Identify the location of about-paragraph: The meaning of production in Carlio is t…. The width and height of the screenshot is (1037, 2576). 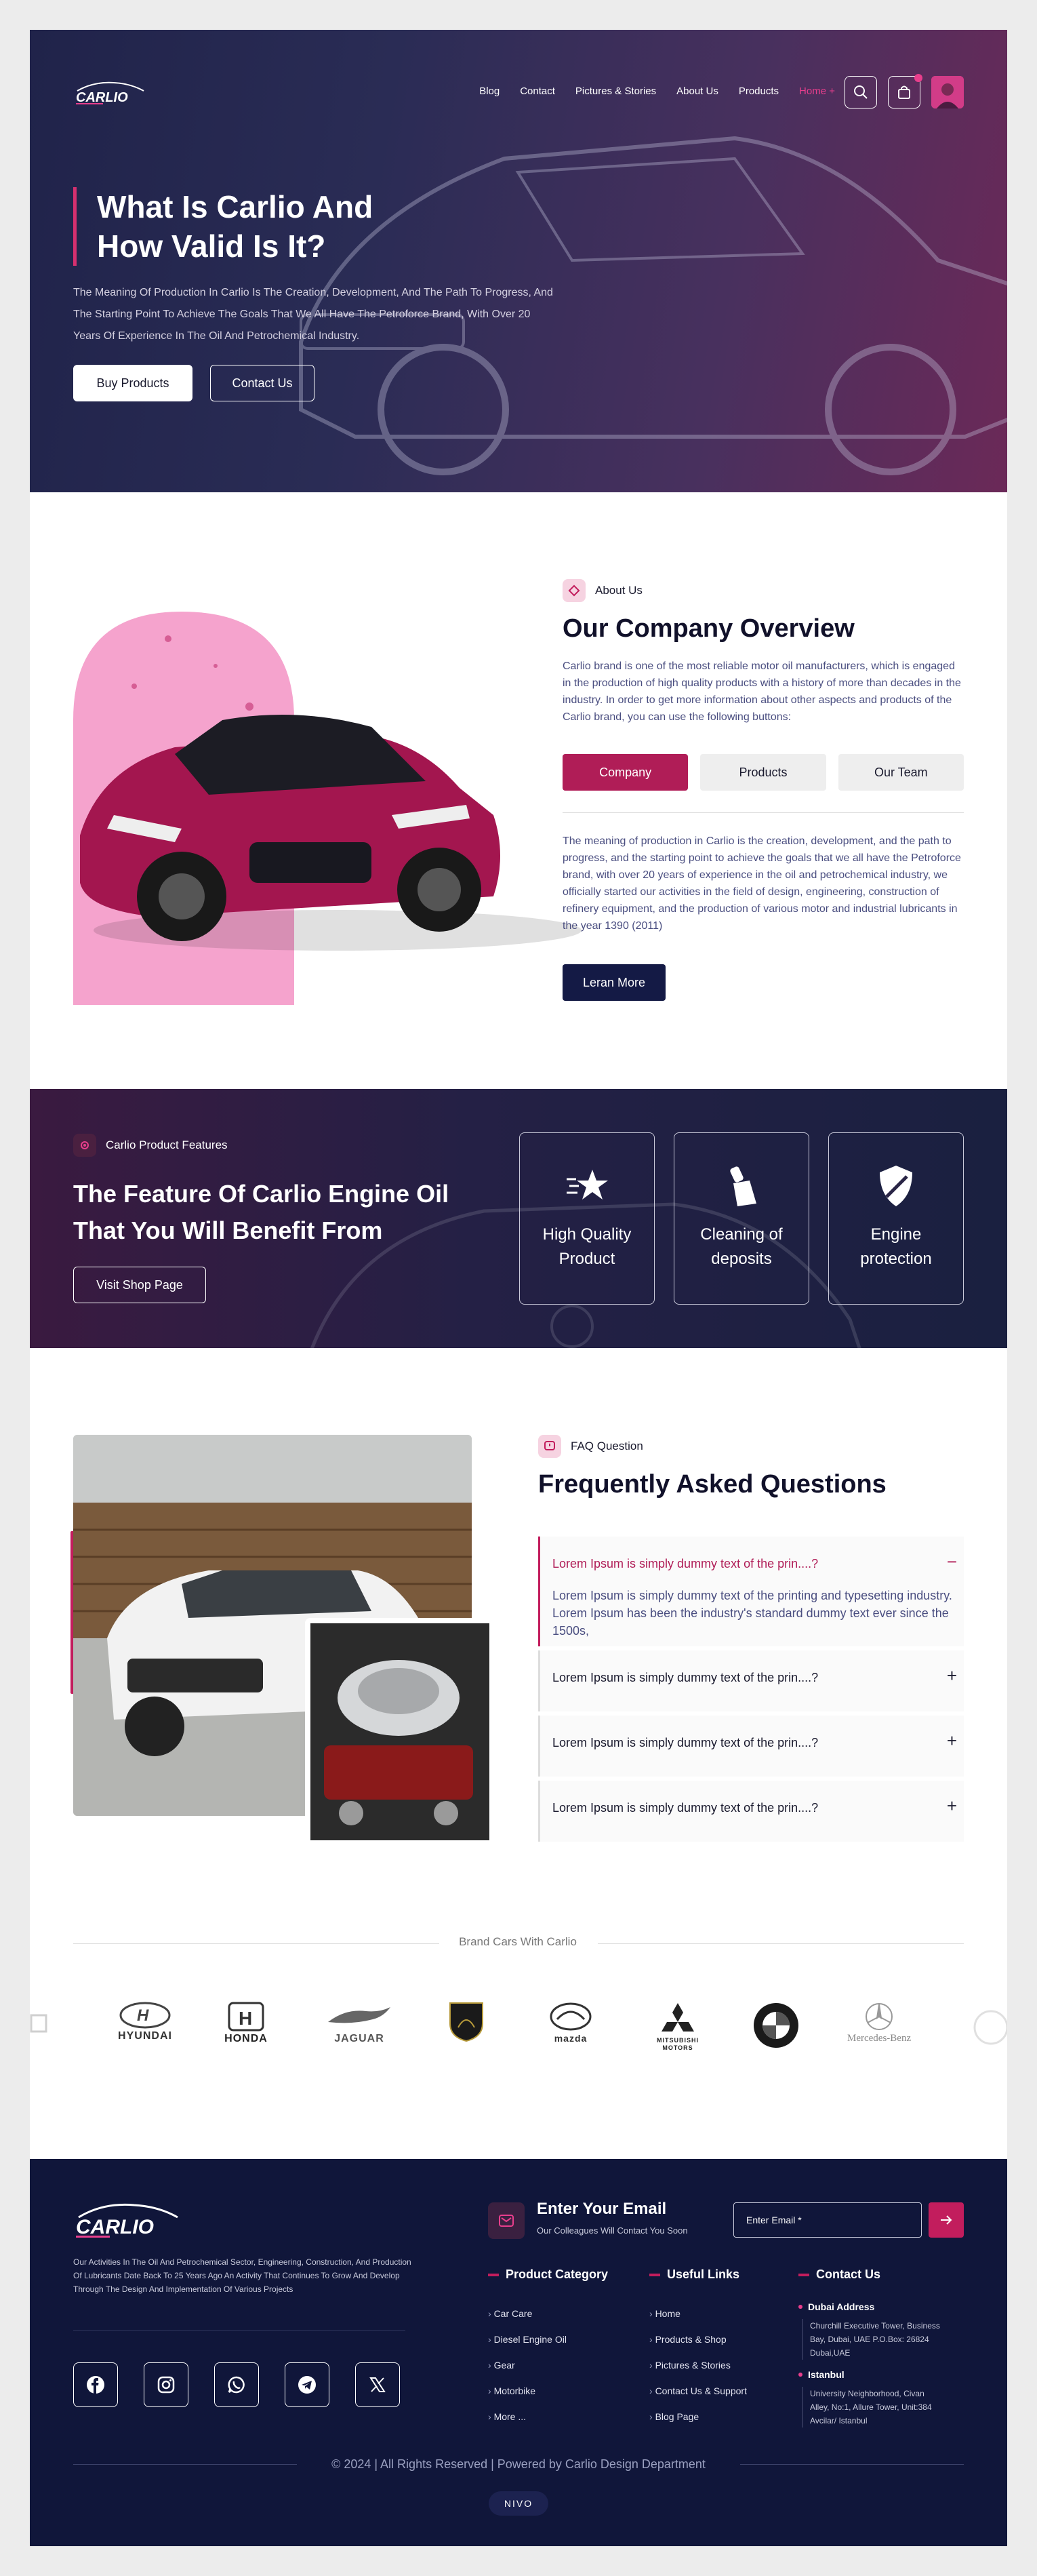
(762, 883).